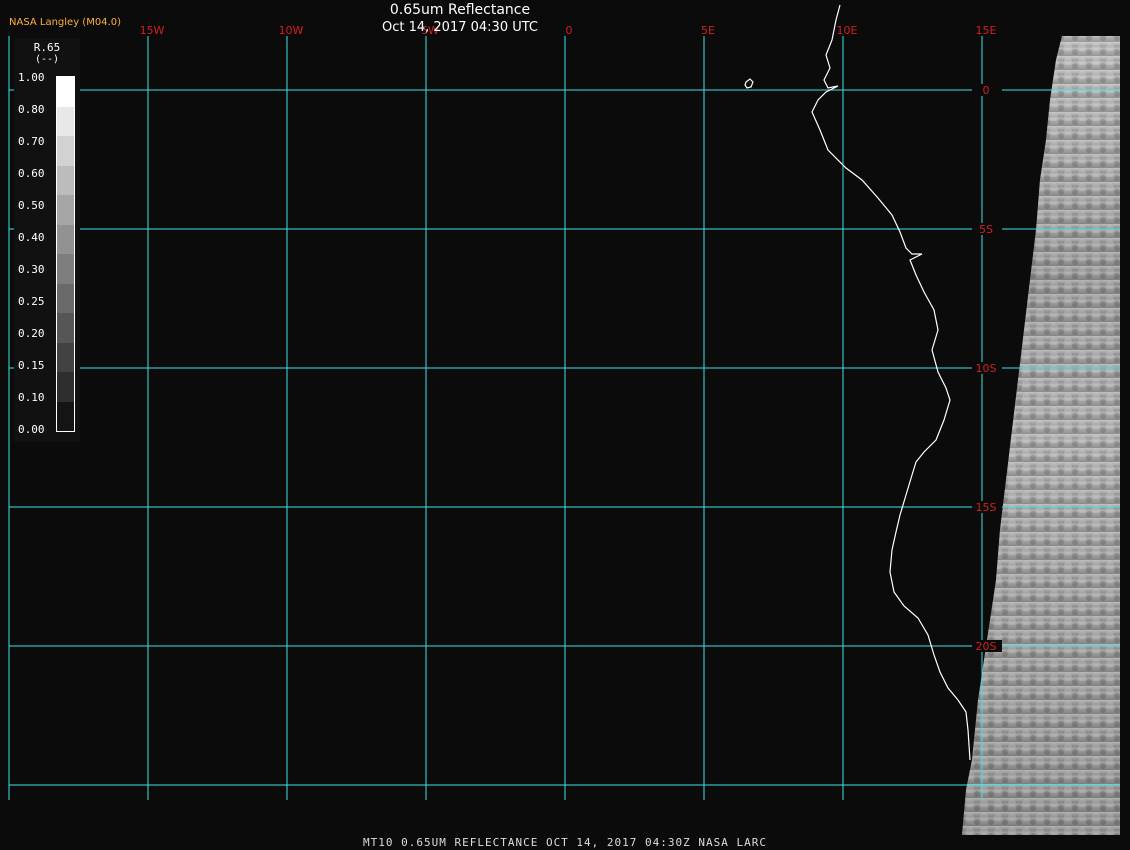  What do you see at coordinates (31, 77) in the screenshot?
I see `legend-tick-label: 1.00` at bounding box center [31, 77].